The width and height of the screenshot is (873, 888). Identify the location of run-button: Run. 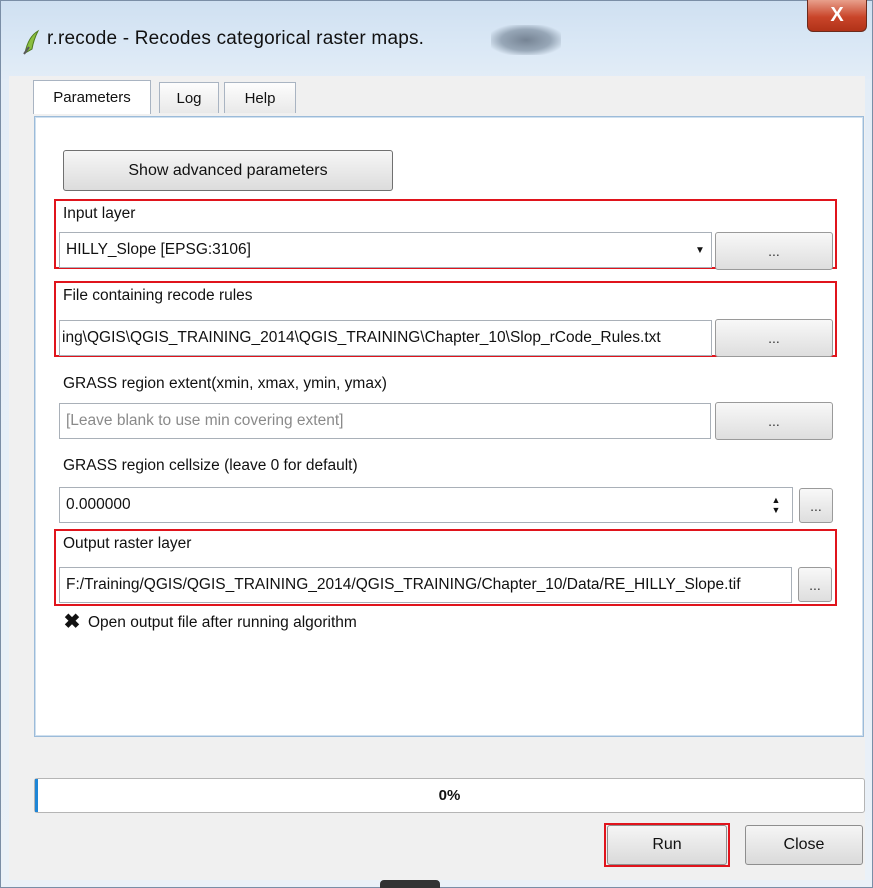
(667, 845).